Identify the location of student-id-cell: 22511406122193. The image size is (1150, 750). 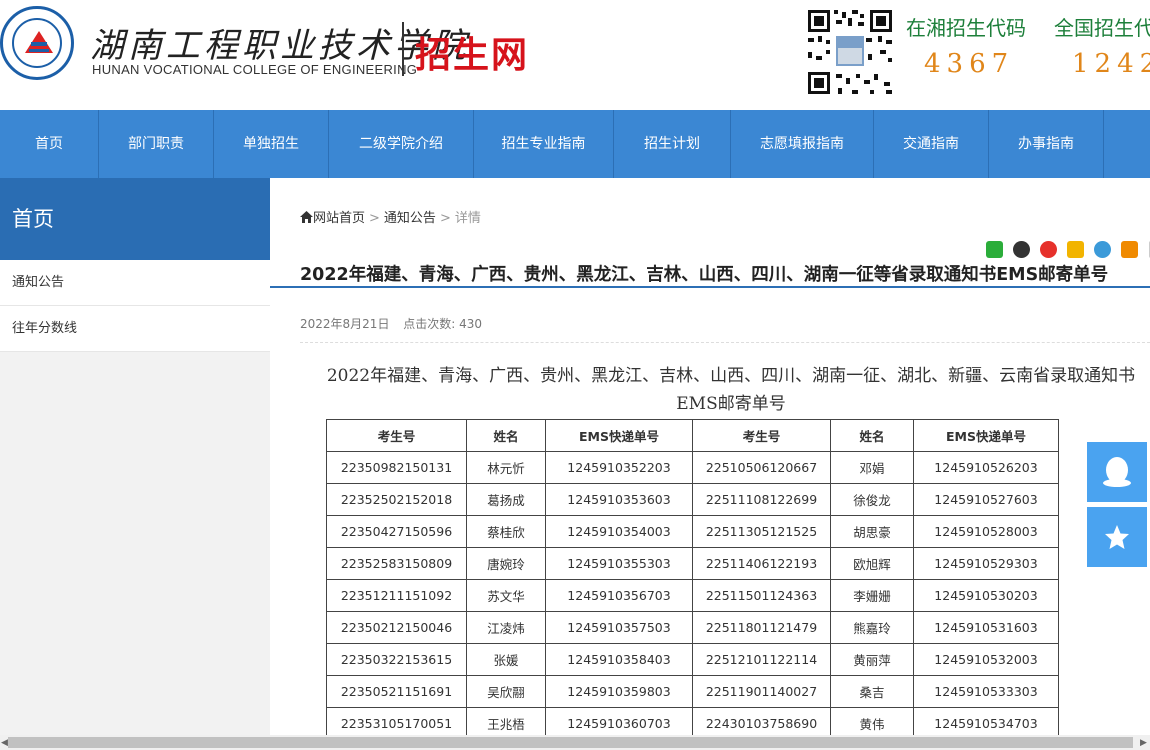
(761, 563).